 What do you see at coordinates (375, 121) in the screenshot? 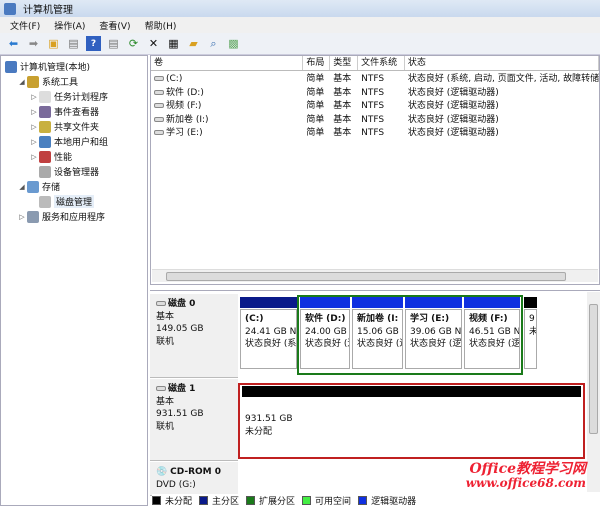
I see `table-row: 新加卷 (I:) 简单 基本 NTFS 状态良好 (逻辑驱动器)` at bounding box center [375, 121].